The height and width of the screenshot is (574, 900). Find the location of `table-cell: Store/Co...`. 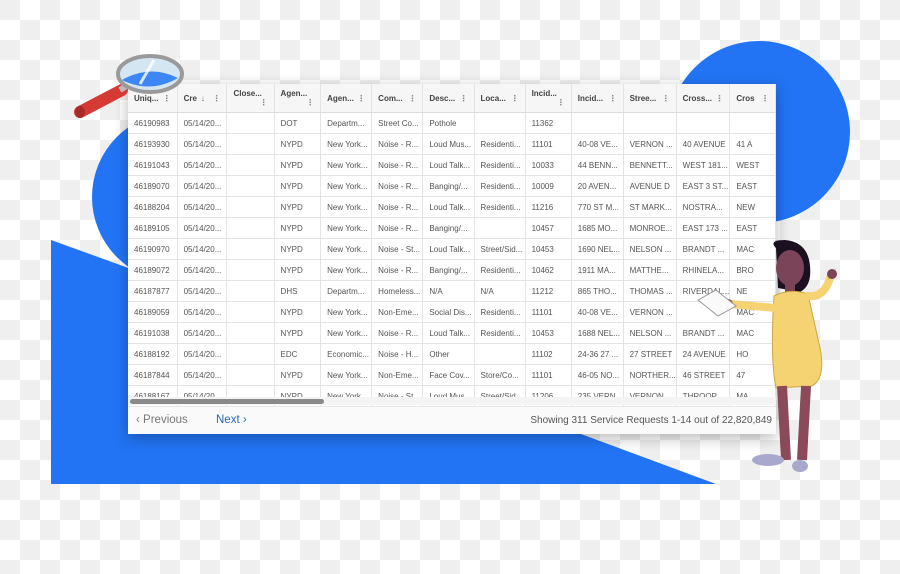

table-cell: Store/Co... is located at coordinates (500, 375).